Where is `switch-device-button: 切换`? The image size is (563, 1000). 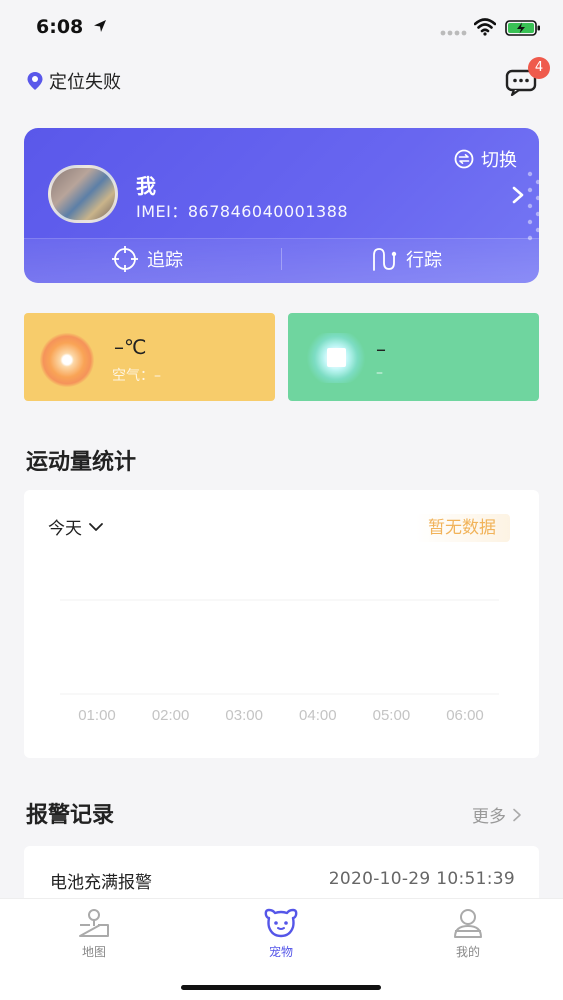 switch-device-button: 切换 is located at coordinates (485, 159).